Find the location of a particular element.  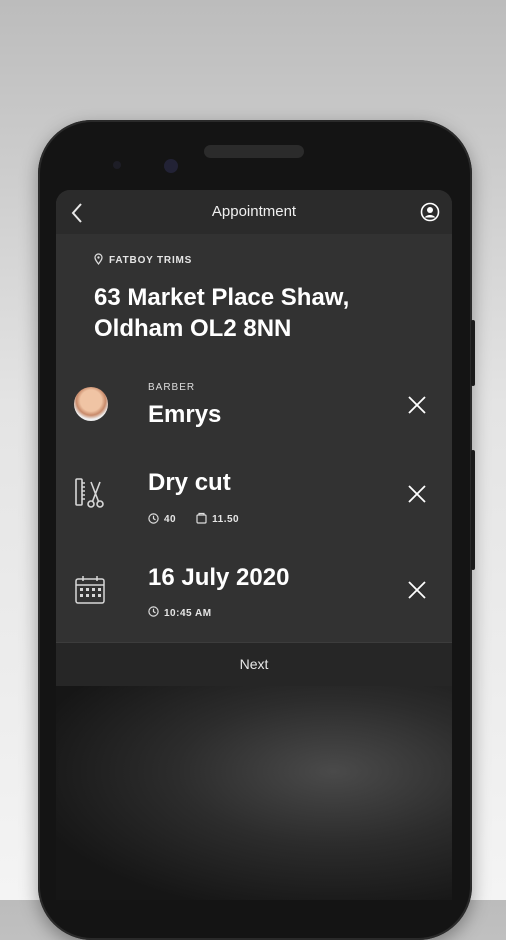

location-pin-icon is located at coordinates (98, 260).